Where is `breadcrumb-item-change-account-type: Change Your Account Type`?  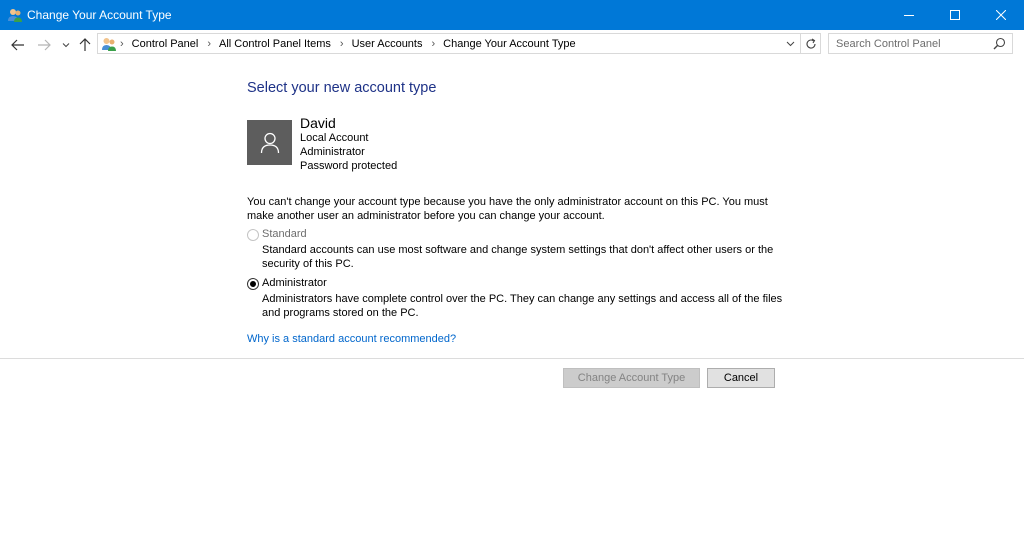 breadcrumb-item-change-account-type: Change Your Account Type is located at coordinates (509, 44).